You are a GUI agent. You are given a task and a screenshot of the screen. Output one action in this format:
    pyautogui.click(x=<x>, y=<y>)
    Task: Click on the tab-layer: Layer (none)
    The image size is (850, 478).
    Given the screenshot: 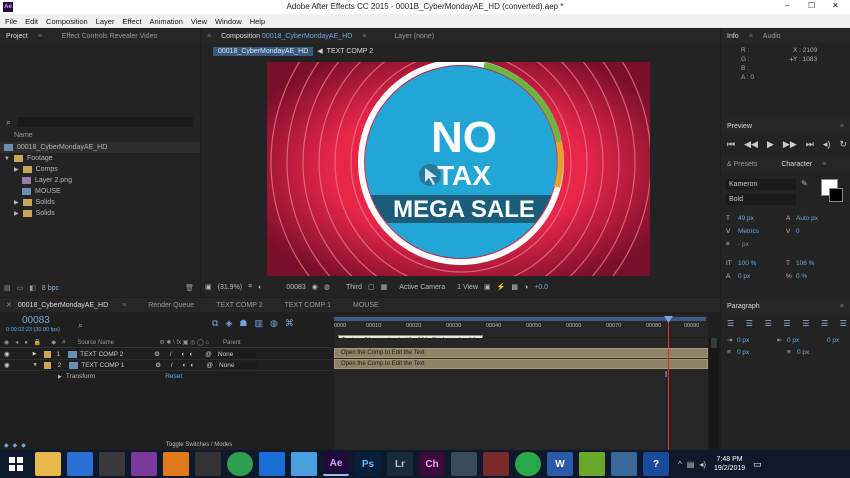 What is the action you would take?
    pyautogui.click(x=414, y=36)
    